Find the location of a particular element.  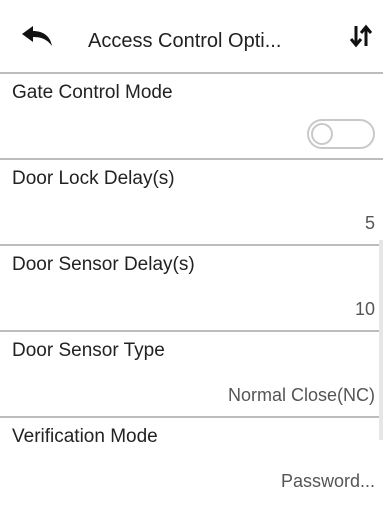

sort-arrows-icon is located at coordinates (361, 36).